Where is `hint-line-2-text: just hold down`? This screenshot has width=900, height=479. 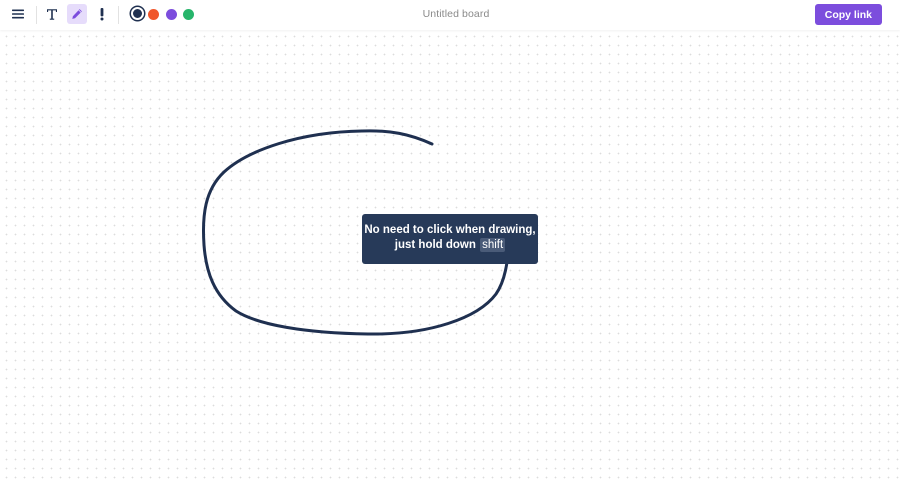 hint-line-2-text: just hold down is located at coordinates (435, 245).